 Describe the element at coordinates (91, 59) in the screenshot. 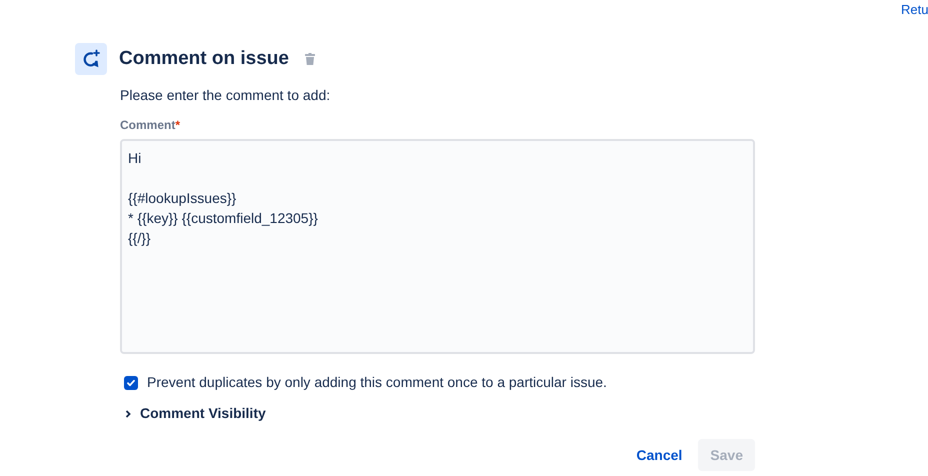

I see `comment-add-icon` at that location.